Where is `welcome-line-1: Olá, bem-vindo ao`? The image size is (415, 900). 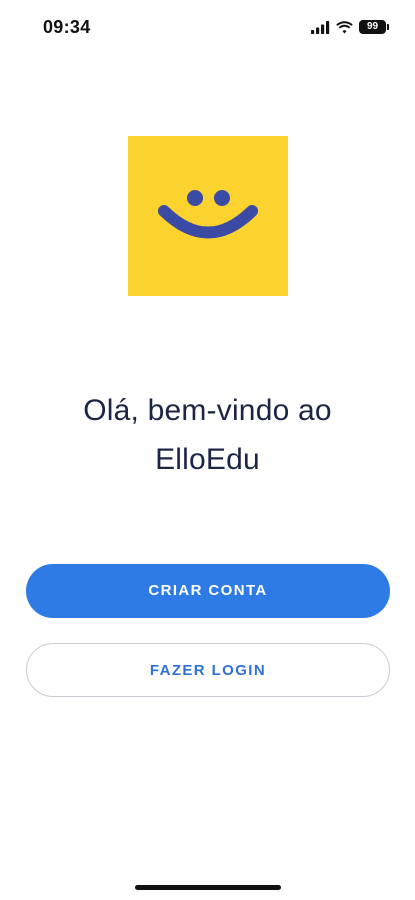
welcome-line-1: Olá, bem-vindo ao is located at coordinates (207, 410).